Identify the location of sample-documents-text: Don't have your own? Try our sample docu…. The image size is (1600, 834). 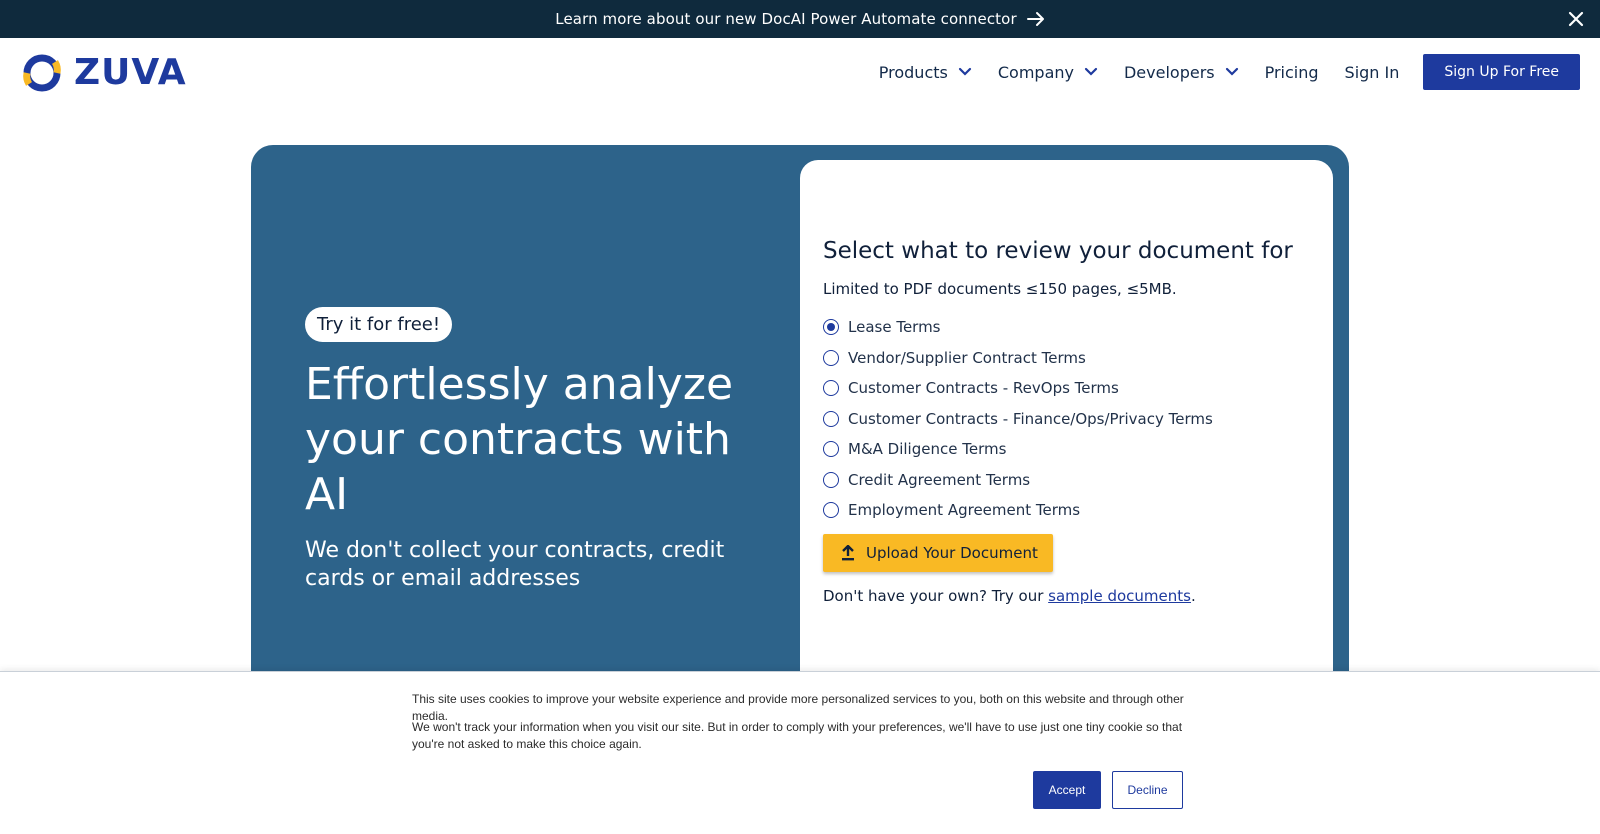
(1009, 596).